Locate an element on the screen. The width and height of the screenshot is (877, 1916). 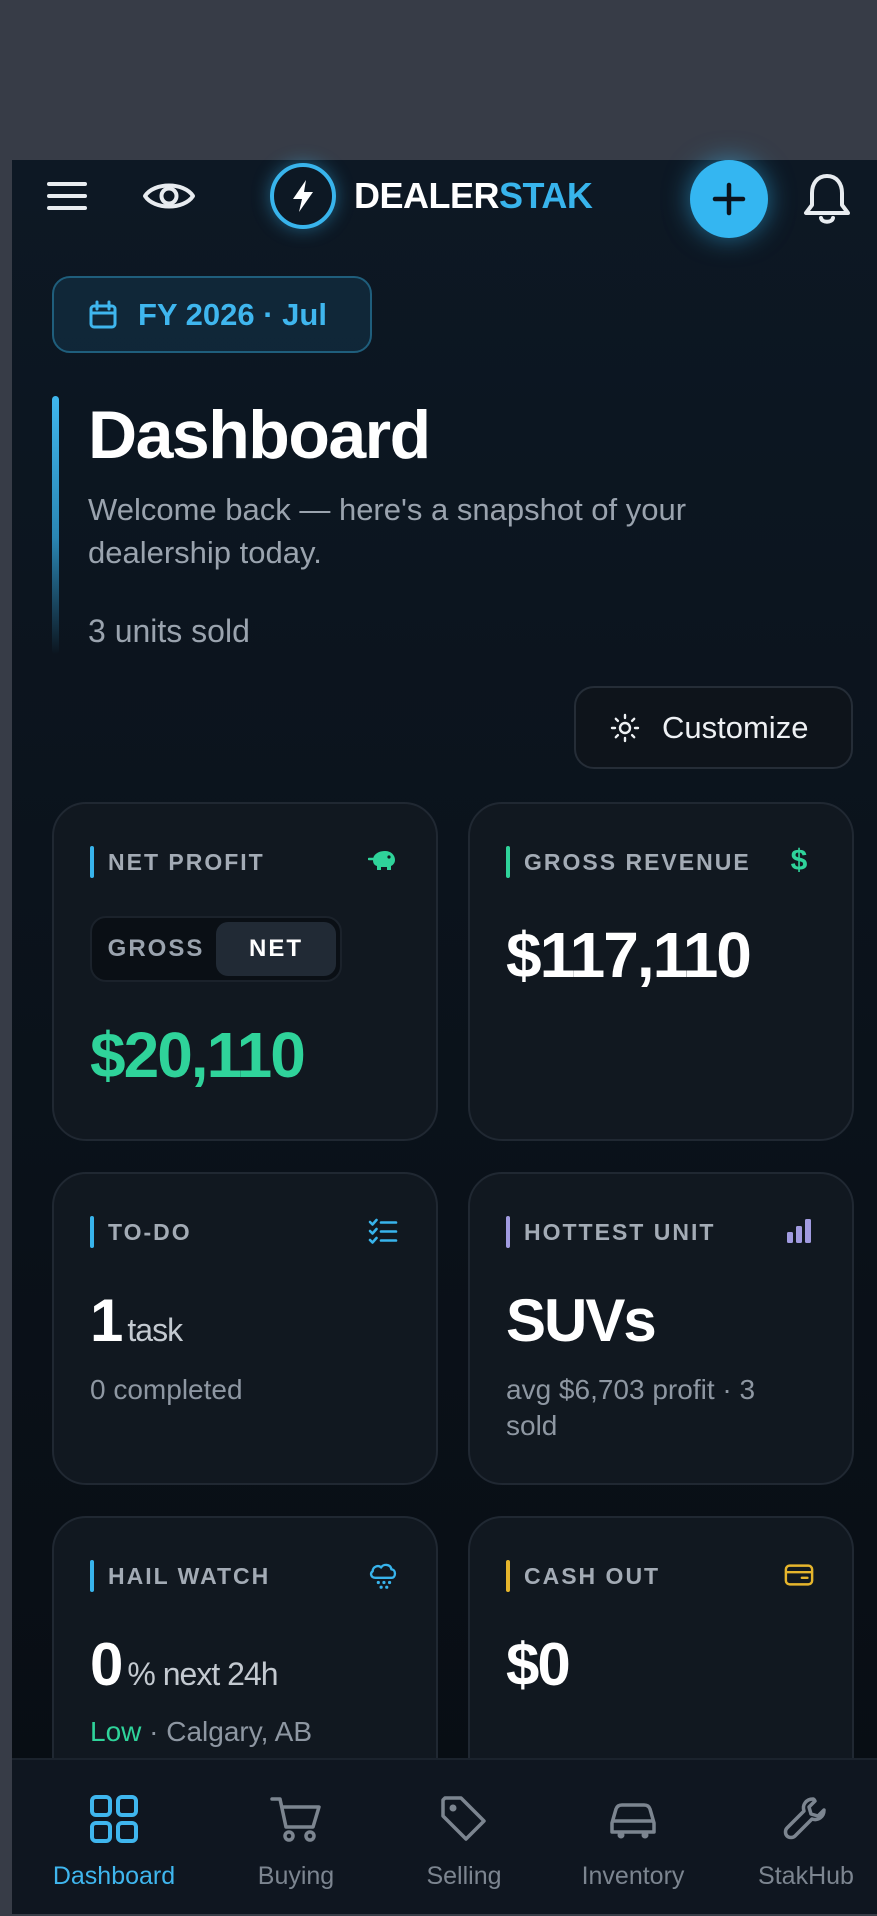
title-accent-bar is located at coordinates (55, 525).